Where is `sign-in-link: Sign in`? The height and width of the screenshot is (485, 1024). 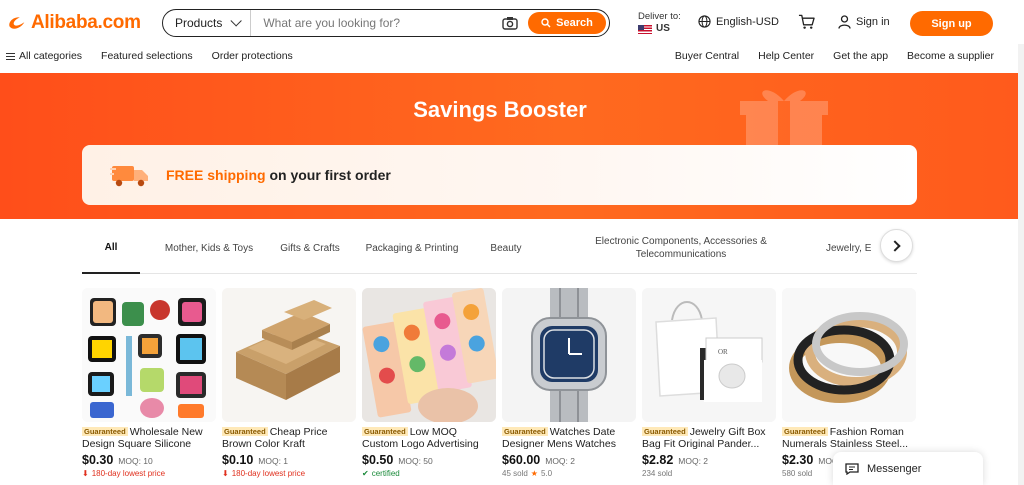 sign-in-link: Sign in is located at coordinates (864, 22).